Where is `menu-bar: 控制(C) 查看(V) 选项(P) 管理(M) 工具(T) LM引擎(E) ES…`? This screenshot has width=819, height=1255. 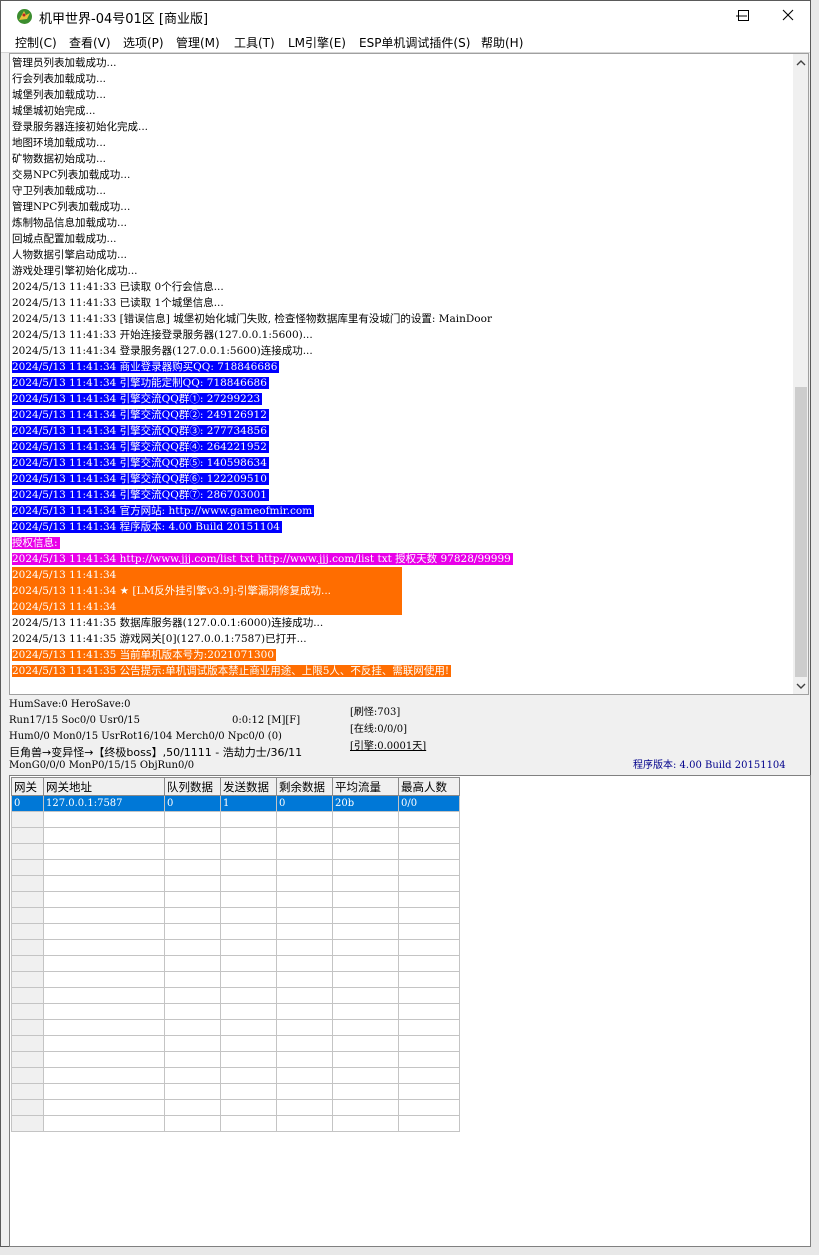 menu-bar: 控制(C) 查看(V) 选项(P) 管理(M) 工具(T) LM引擎(E) ES… is located at coordinates (405, 42).